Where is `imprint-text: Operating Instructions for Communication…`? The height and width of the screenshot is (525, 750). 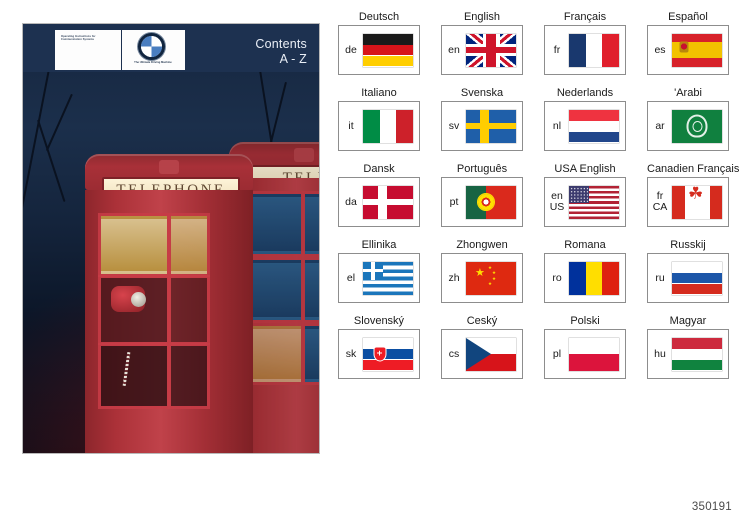 imprint-text: Operating Instructions for Communication… is located at coordinates (78, 38).